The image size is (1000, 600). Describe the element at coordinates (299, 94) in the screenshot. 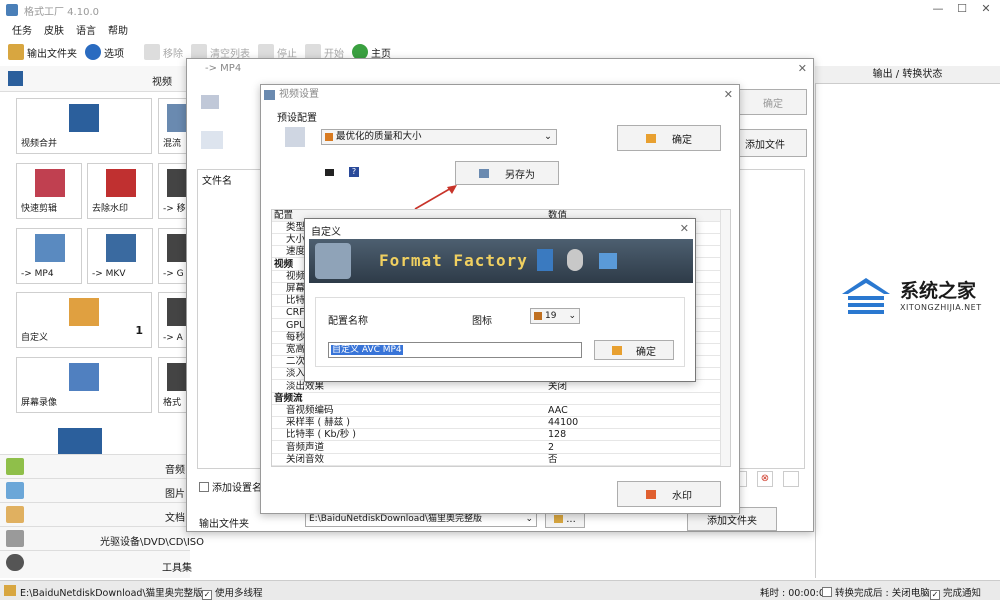

I see `video-settings-title: 视频设置` at that location.